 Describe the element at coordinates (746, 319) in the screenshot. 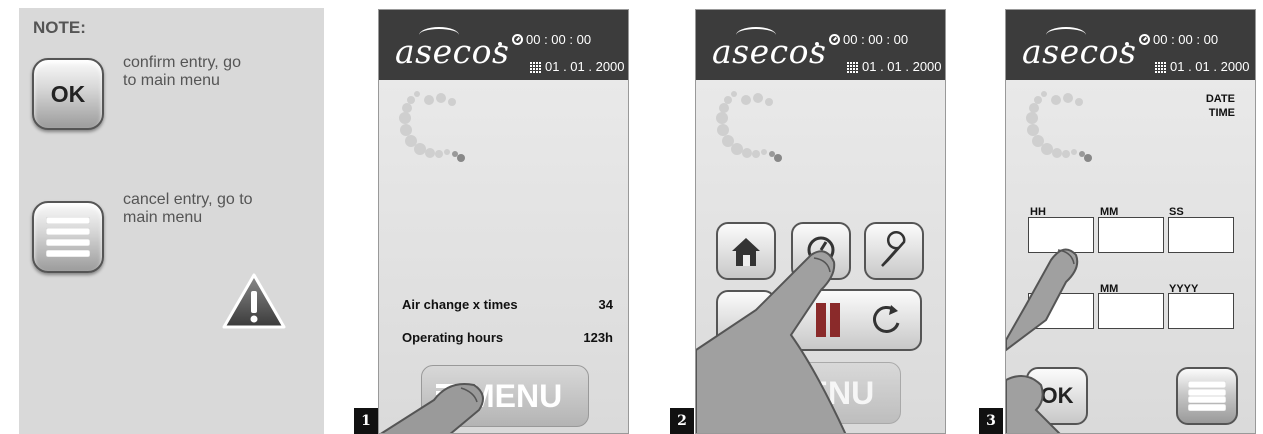

I see `stats-button` at that location.